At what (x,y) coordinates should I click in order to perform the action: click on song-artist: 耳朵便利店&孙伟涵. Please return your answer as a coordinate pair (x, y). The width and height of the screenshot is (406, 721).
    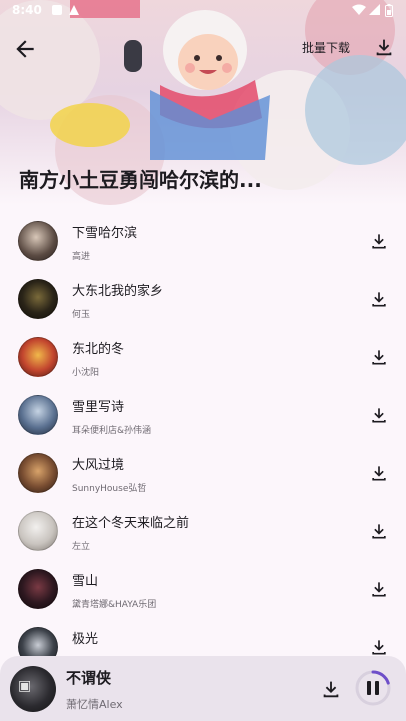
    Looking at the image, I should click on (112, 431).